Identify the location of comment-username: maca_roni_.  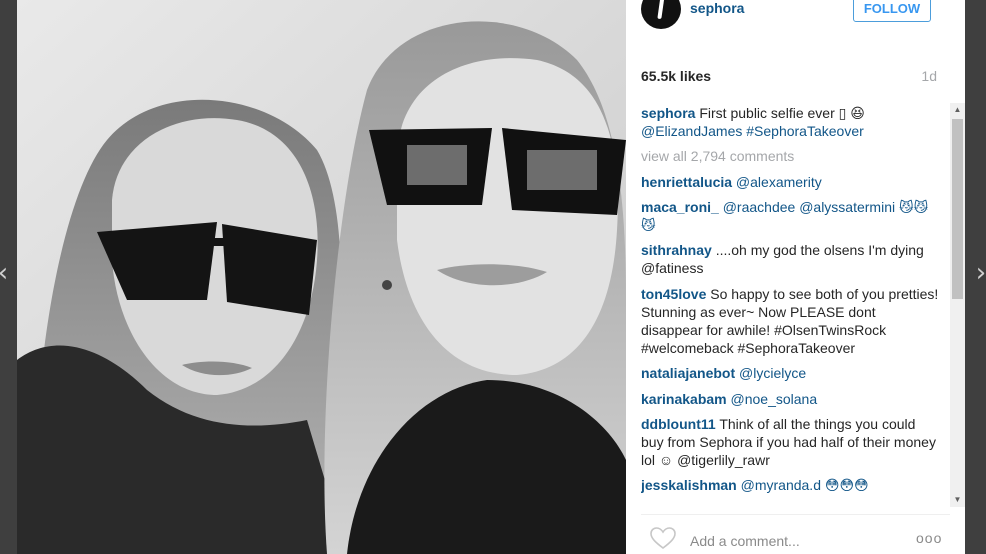
(680, 207).